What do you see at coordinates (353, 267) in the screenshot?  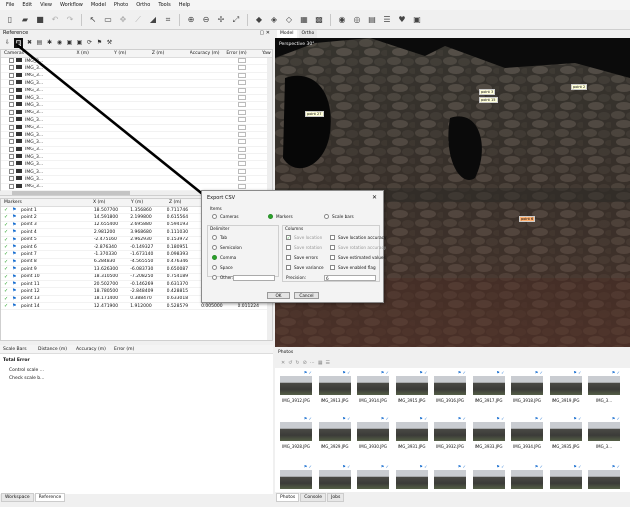 I see `save-enabled-flag: Save enabled flag` at bounding box center [353, 267].